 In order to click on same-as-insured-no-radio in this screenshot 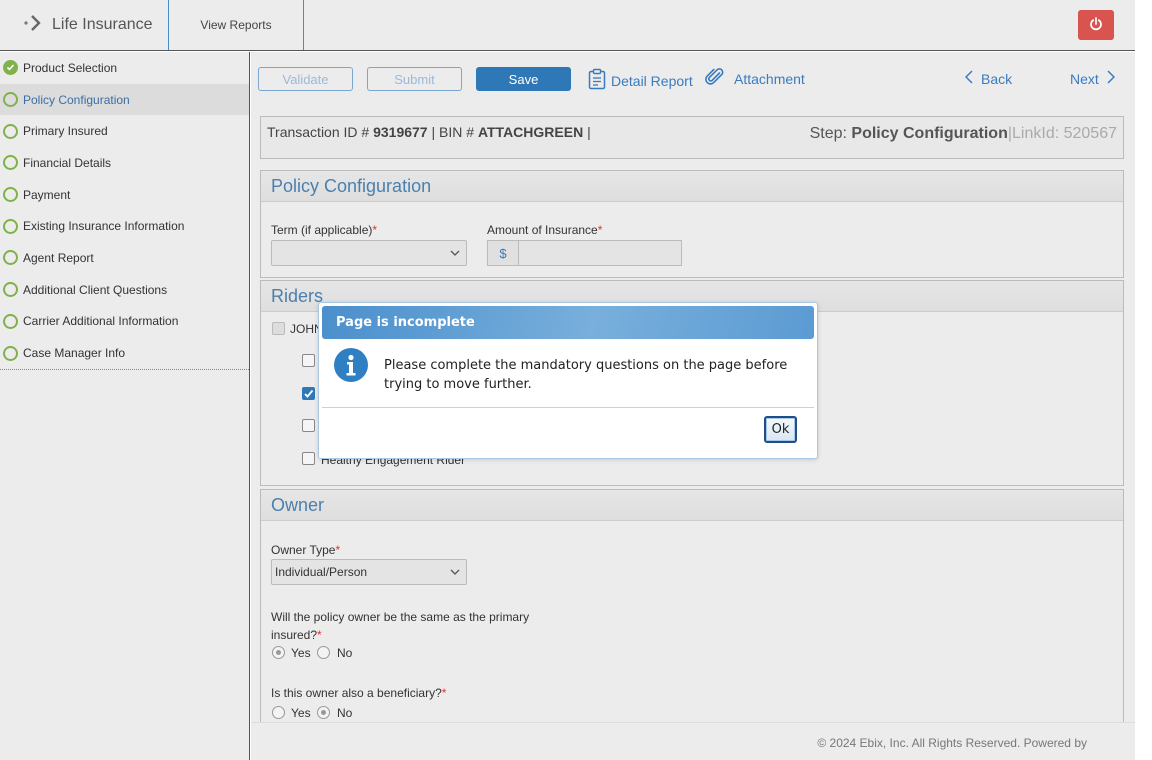, I will do `click(323, 652)`.